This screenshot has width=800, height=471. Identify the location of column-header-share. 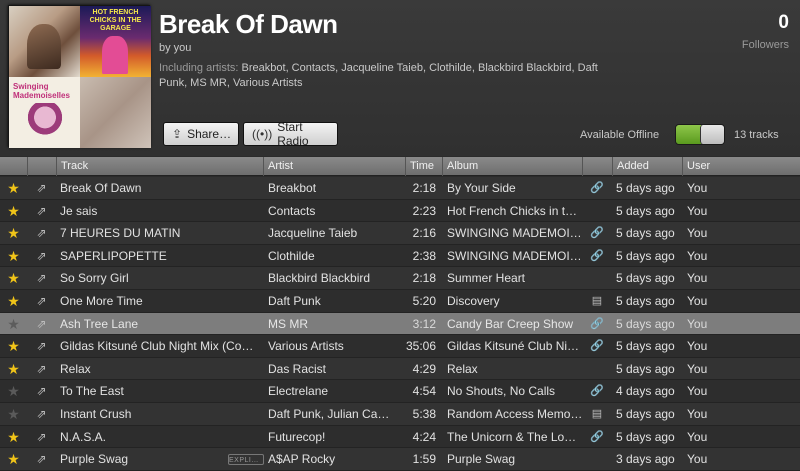
(41, 166).